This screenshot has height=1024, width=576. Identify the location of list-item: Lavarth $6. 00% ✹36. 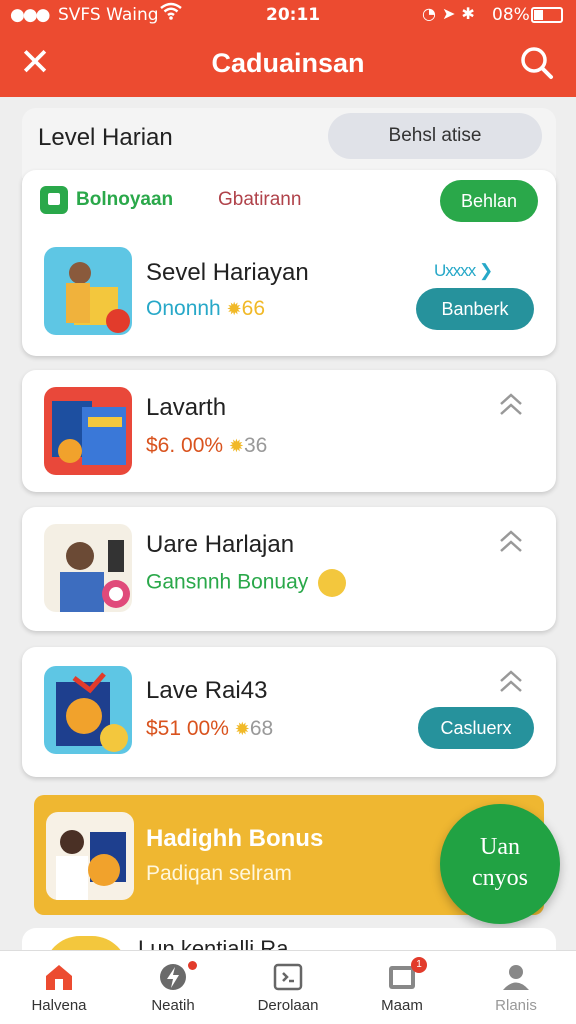
(289, 431).